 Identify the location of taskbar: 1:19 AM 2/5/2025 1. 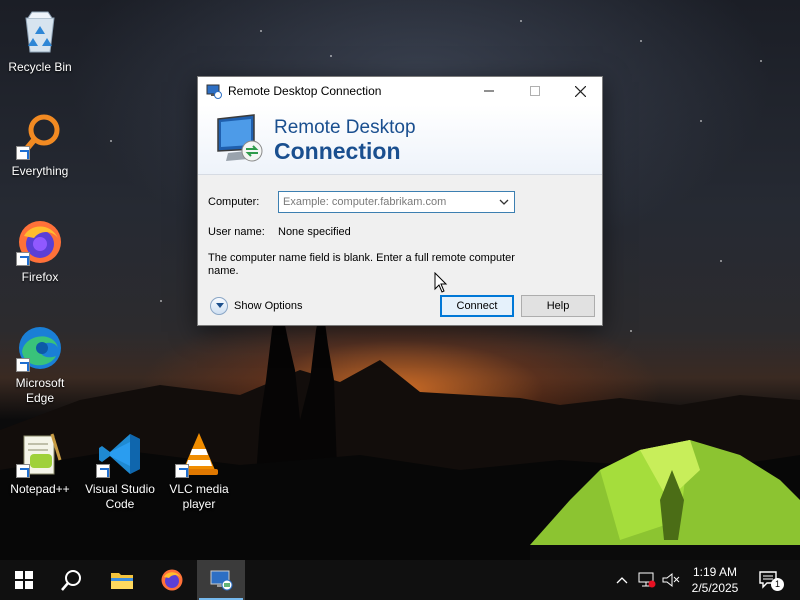
(400, 580).